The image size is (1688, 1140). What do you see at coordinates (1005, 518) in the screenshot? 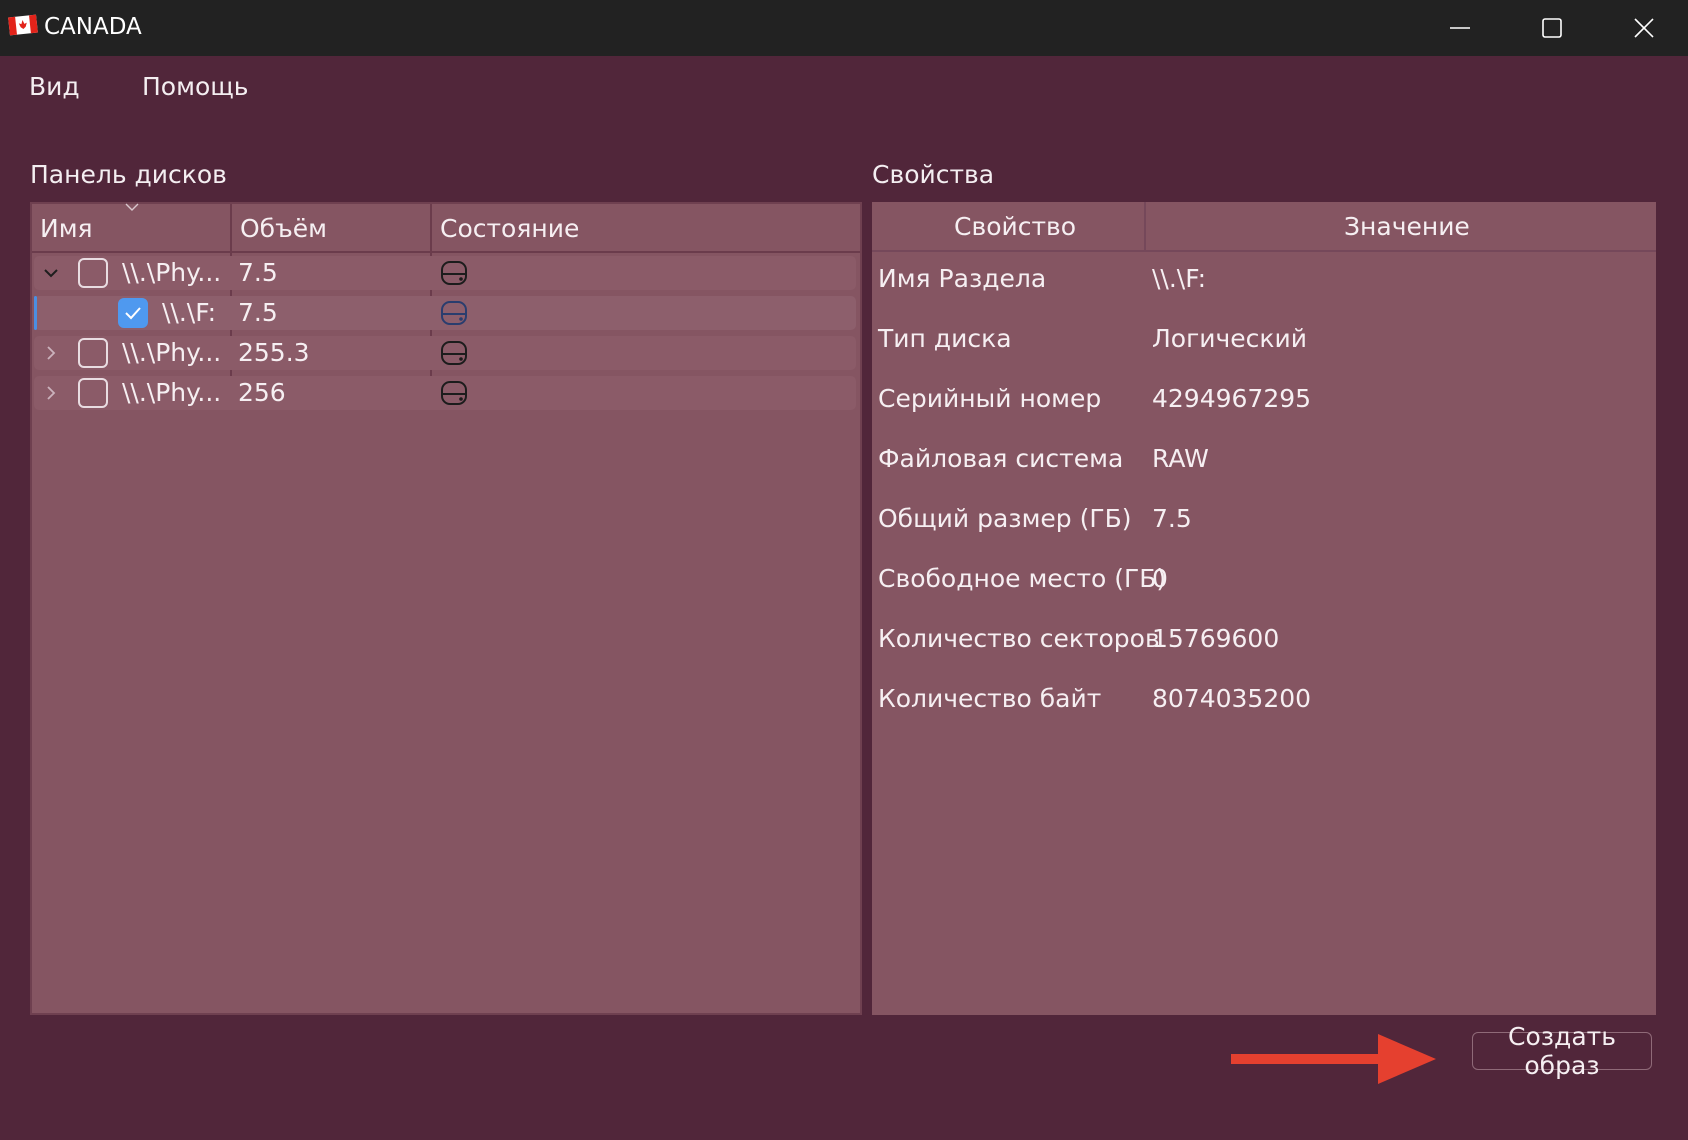
I see `property-name: Общий размер (ГБ)` at bounding box center [1005, 518].